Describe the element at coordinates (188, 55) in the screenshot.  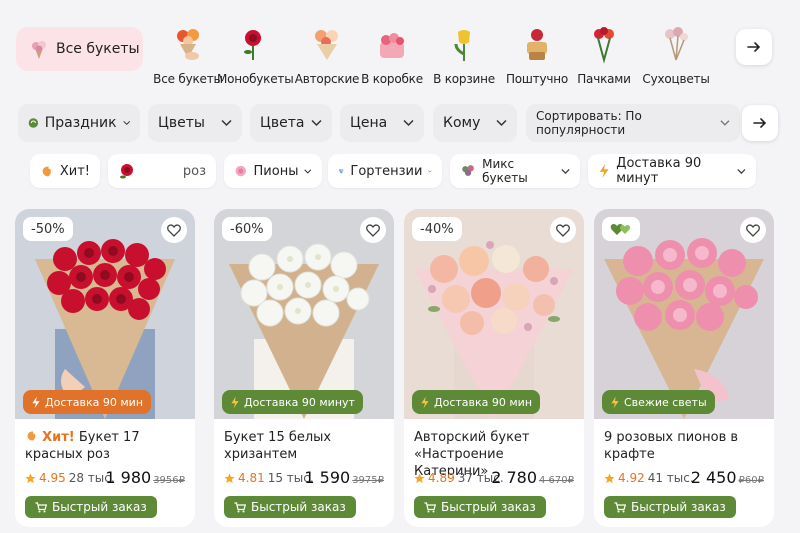
I see `category-all-bouquets: Все букеты` at that location.